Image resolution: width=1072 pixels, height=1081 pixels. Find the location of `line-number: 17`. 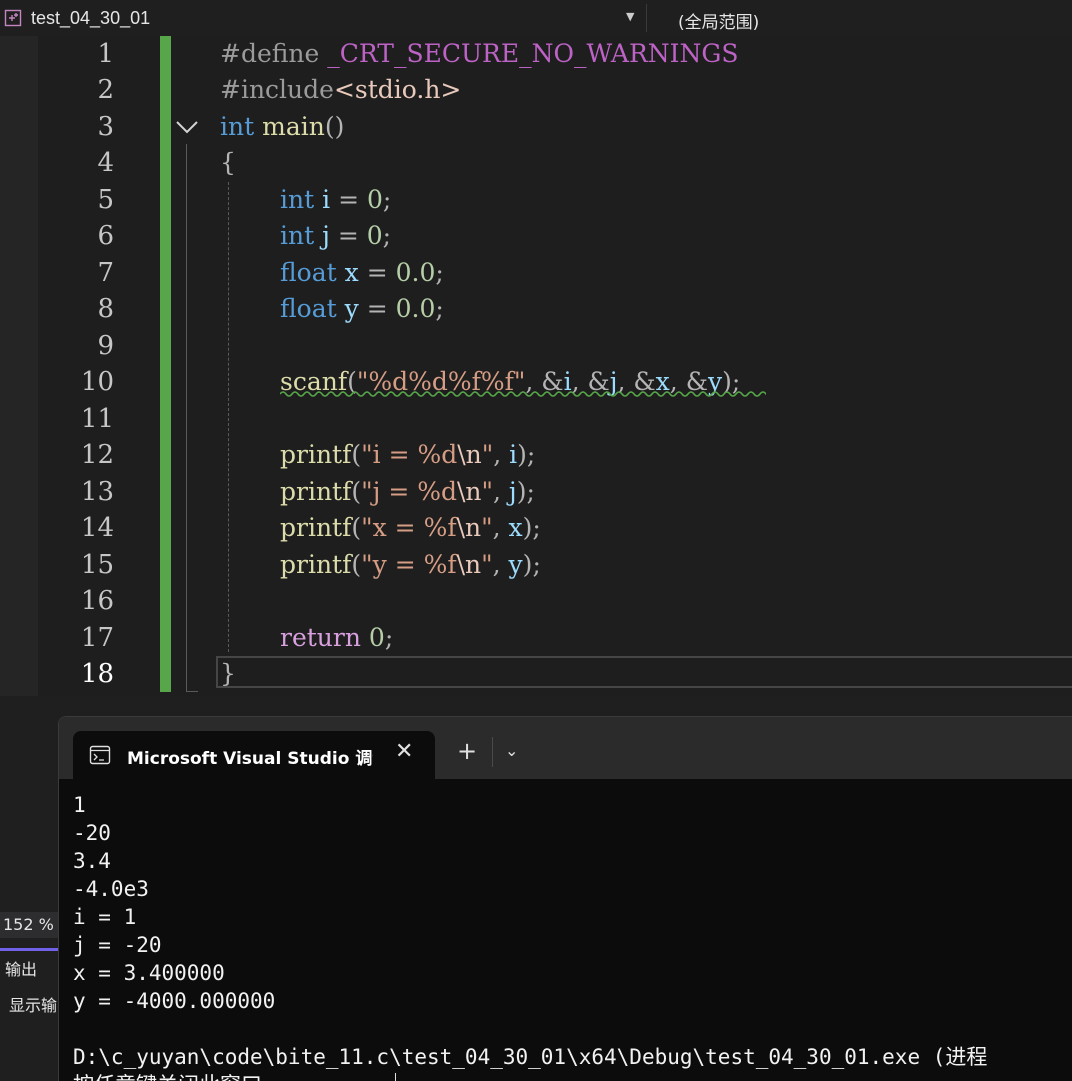

line-number: 17 is located at coordinates (97, 638).